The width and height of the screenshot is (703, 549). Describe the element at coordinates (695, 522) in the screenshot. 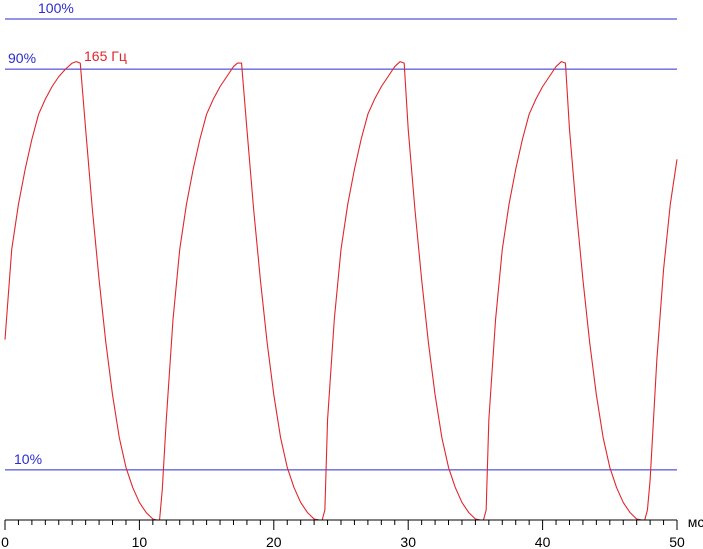

I see `x-axis-unit: мс` at that location.